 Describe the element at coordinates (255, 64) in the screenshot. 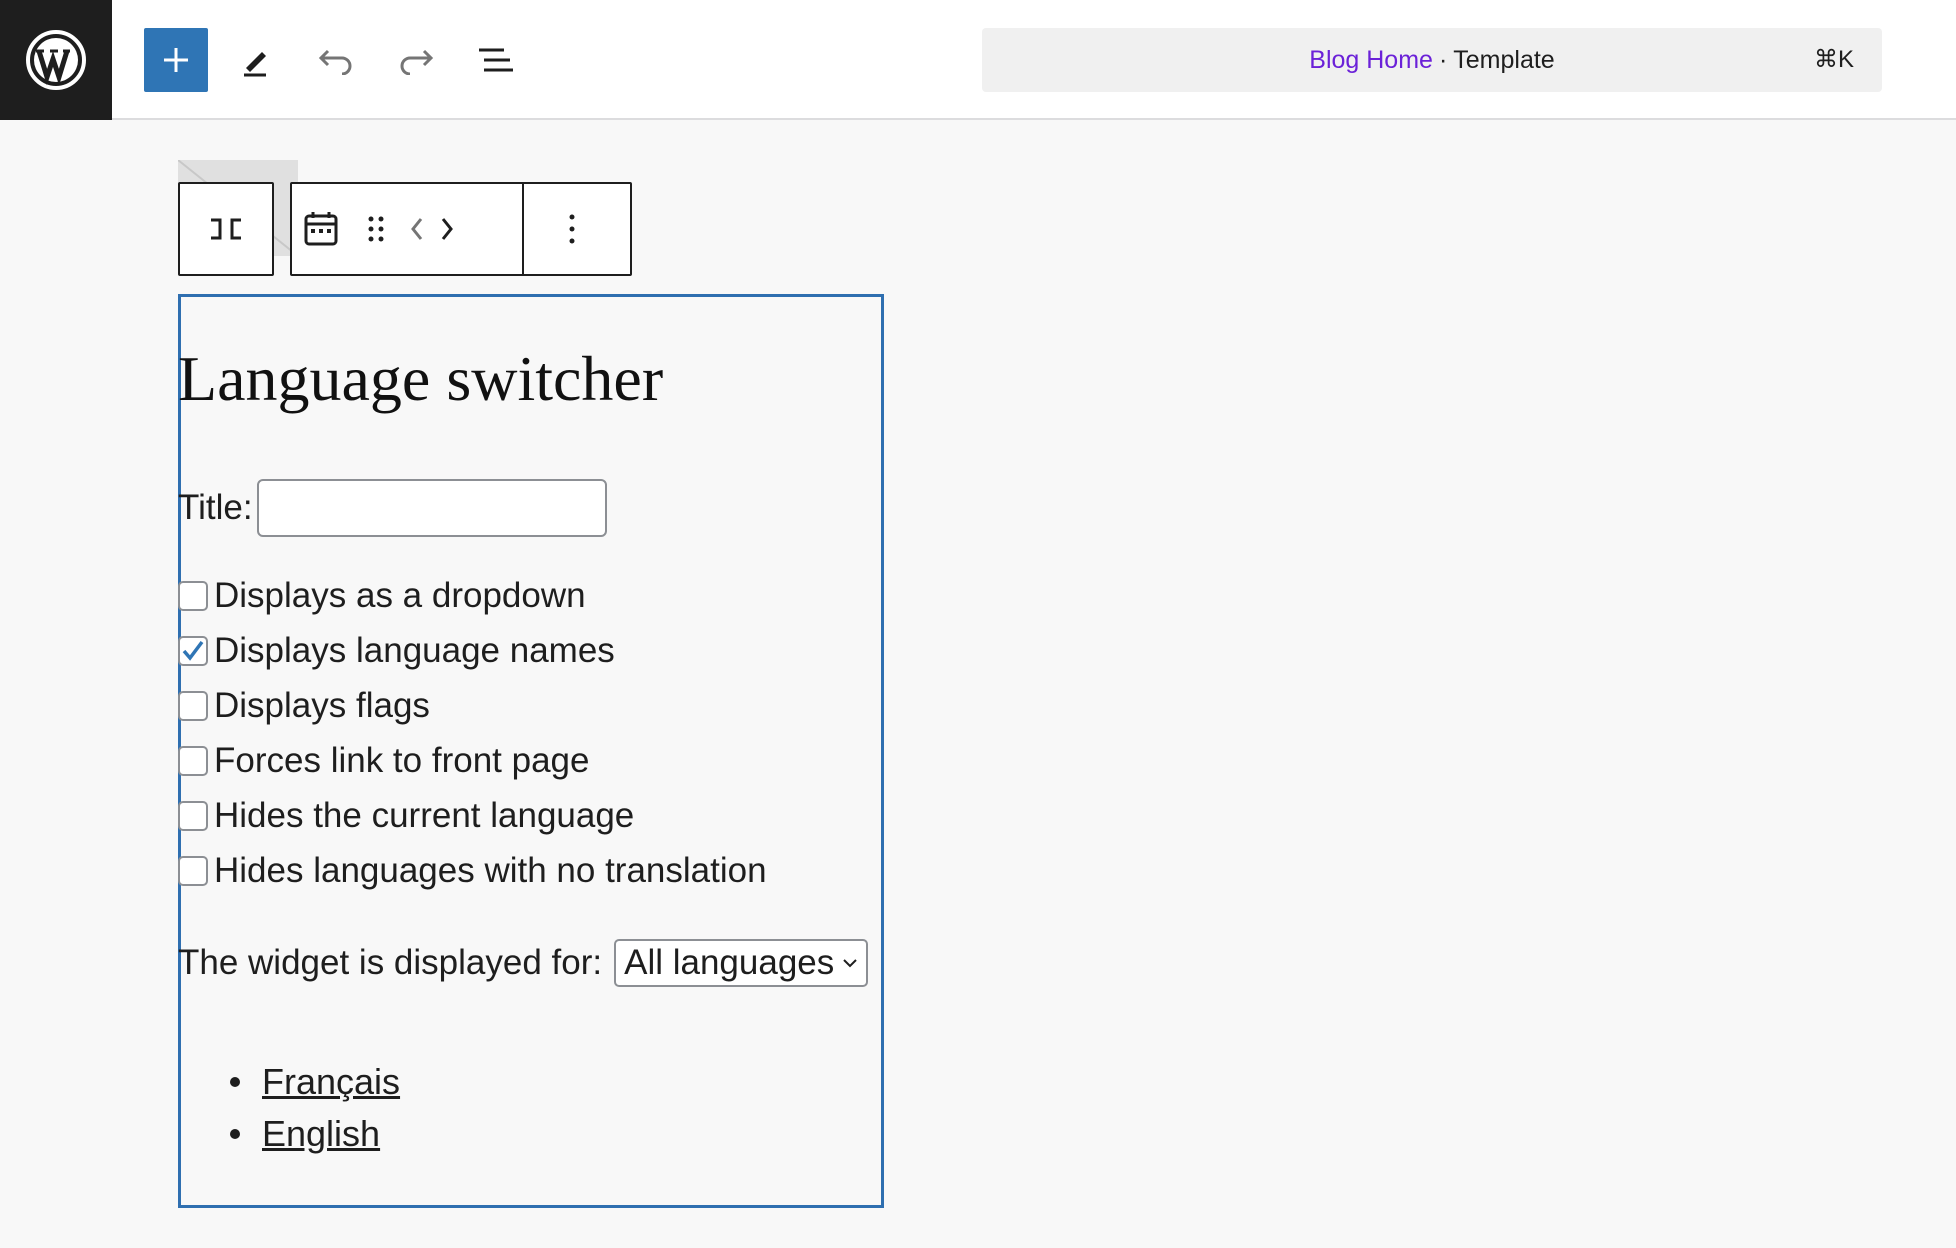

I see `pencil-icon` at that location.